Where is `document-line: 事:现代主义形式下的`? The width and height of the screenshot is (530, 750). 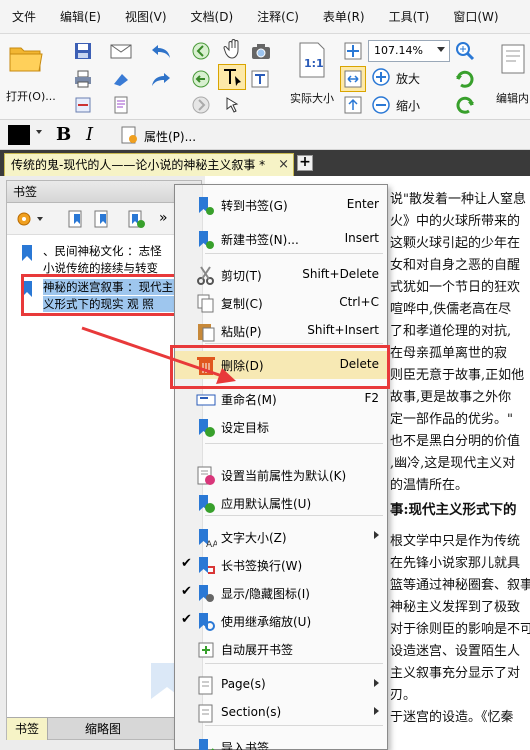
document-line: 事:现代主义形式下的 is located at coordinates (453, 510).